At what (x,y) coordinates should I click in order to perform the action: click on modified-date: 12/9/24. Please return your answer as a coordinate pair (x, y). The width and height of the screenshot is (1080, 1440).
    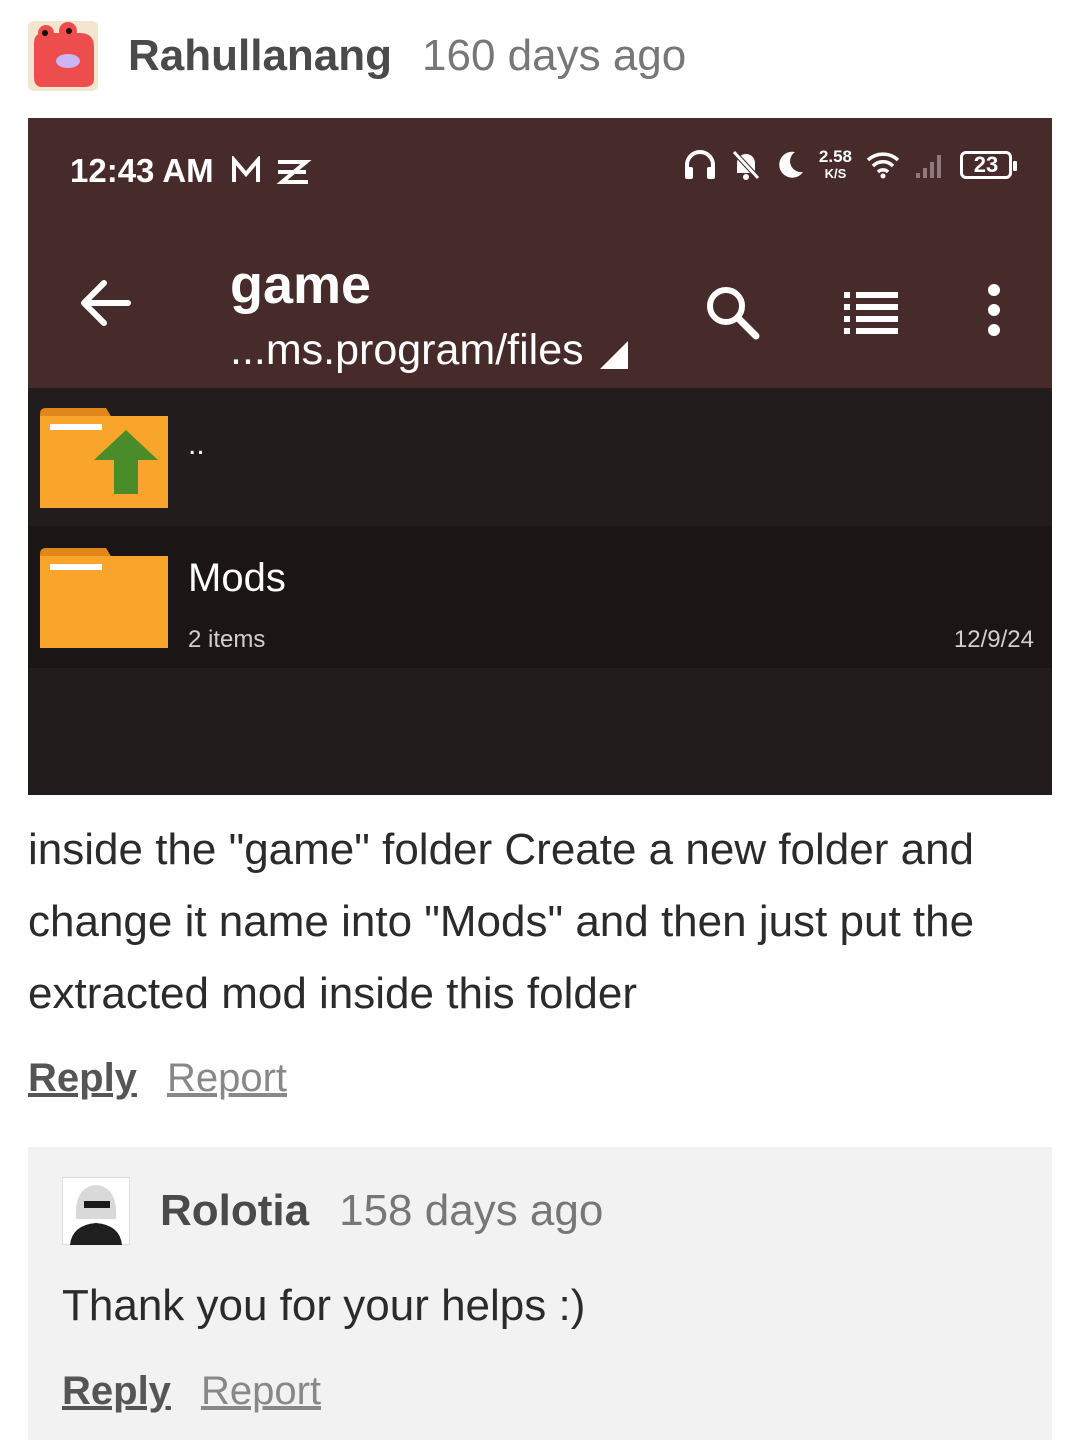
    Looking at the image, I should click on (993, 639).